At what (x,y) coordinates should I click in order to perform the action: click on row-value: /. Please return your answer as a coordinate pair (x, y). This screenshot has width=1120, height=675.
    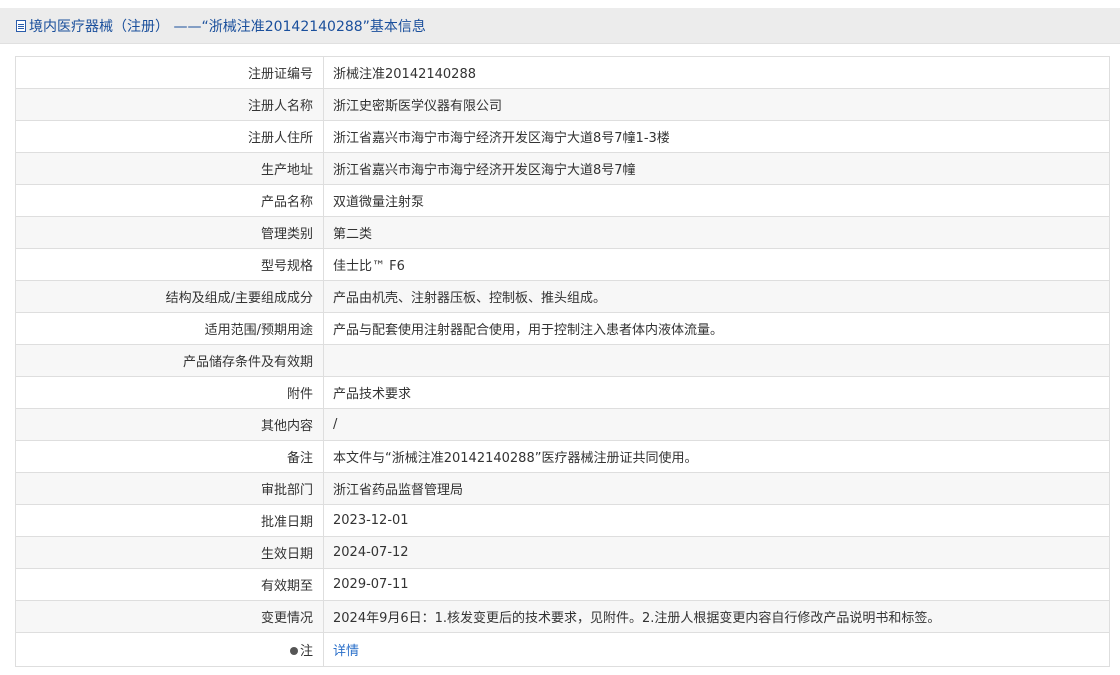
    Looking at the image, I should click on (716, 424).